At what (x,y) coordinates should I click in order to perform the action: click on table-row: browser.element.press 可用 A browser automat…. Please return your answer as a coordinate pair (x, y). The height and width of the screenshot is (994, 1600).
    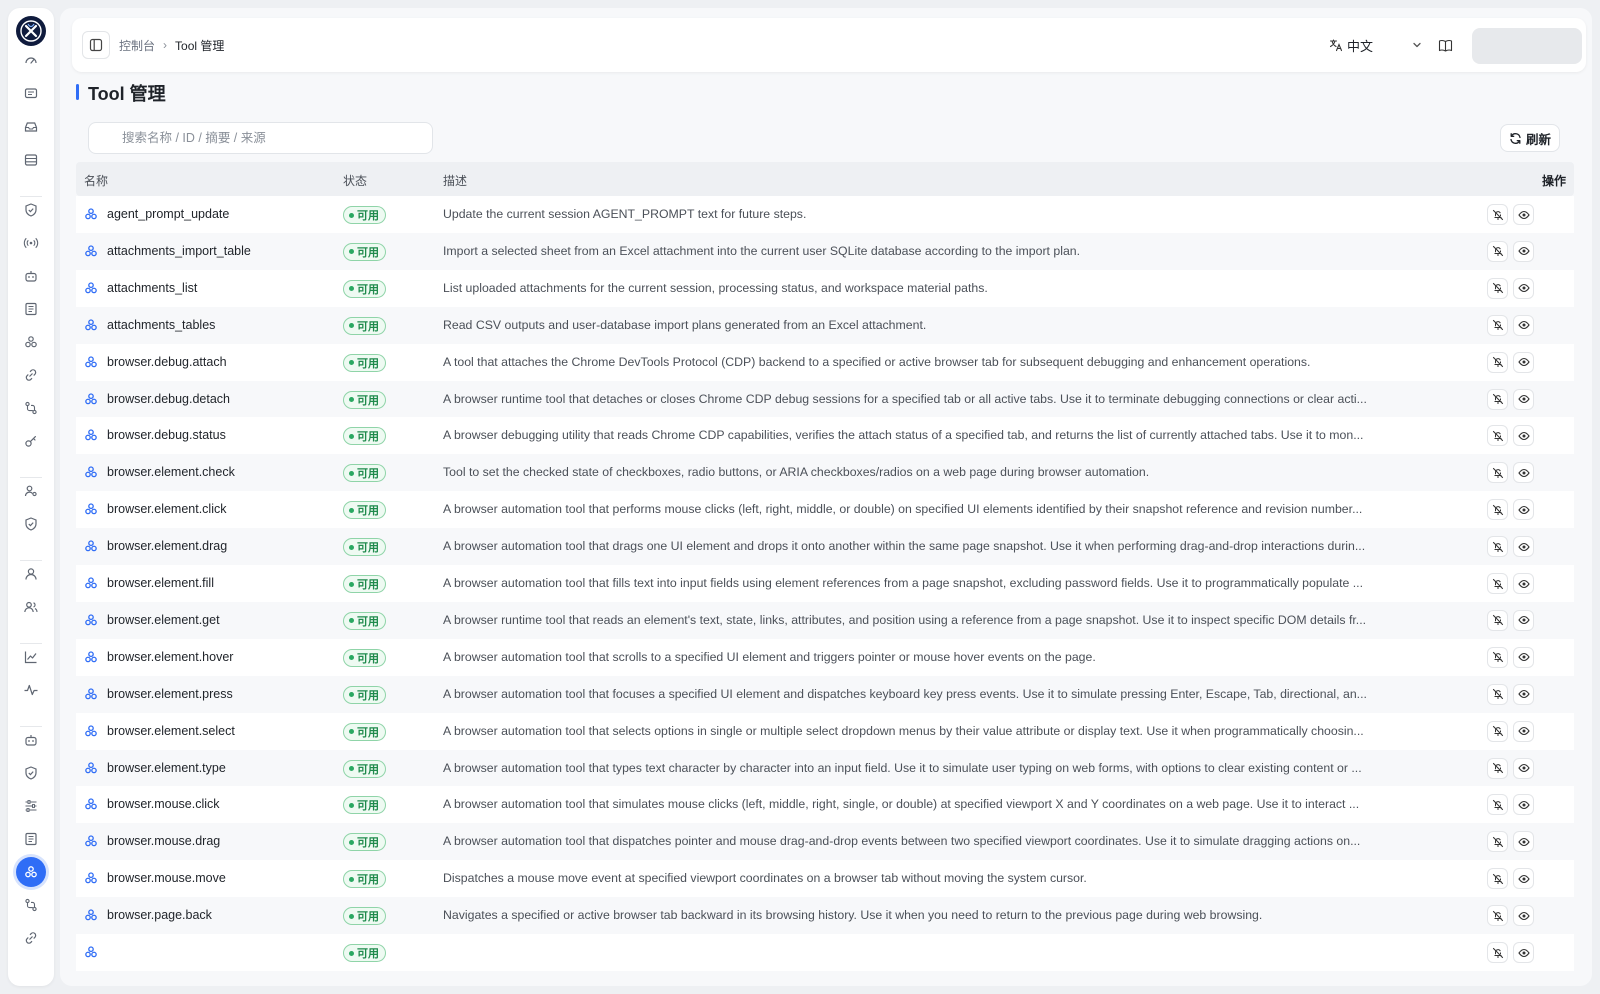
    Looking at the image, I should click on (825, 694).